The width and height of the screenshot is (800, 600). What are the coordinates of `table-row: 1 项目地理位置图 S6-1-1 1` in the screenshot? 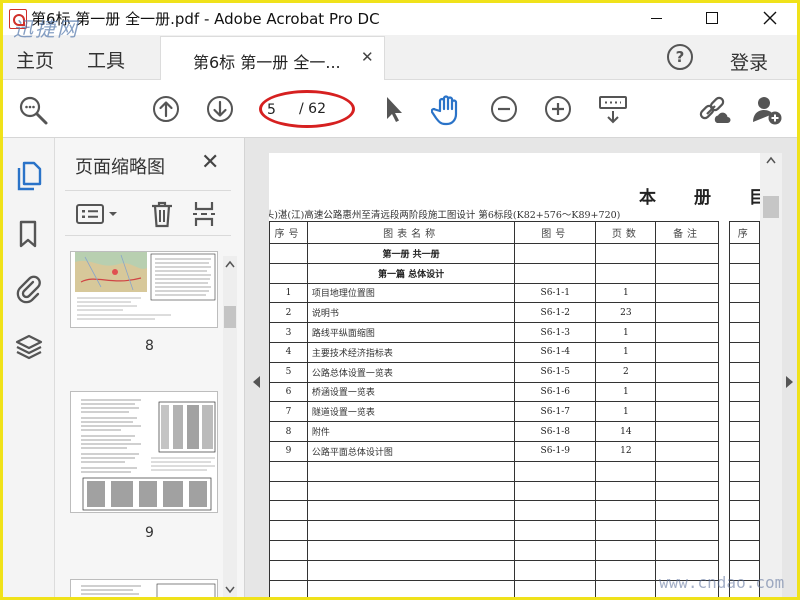 It's located at (514, 293).